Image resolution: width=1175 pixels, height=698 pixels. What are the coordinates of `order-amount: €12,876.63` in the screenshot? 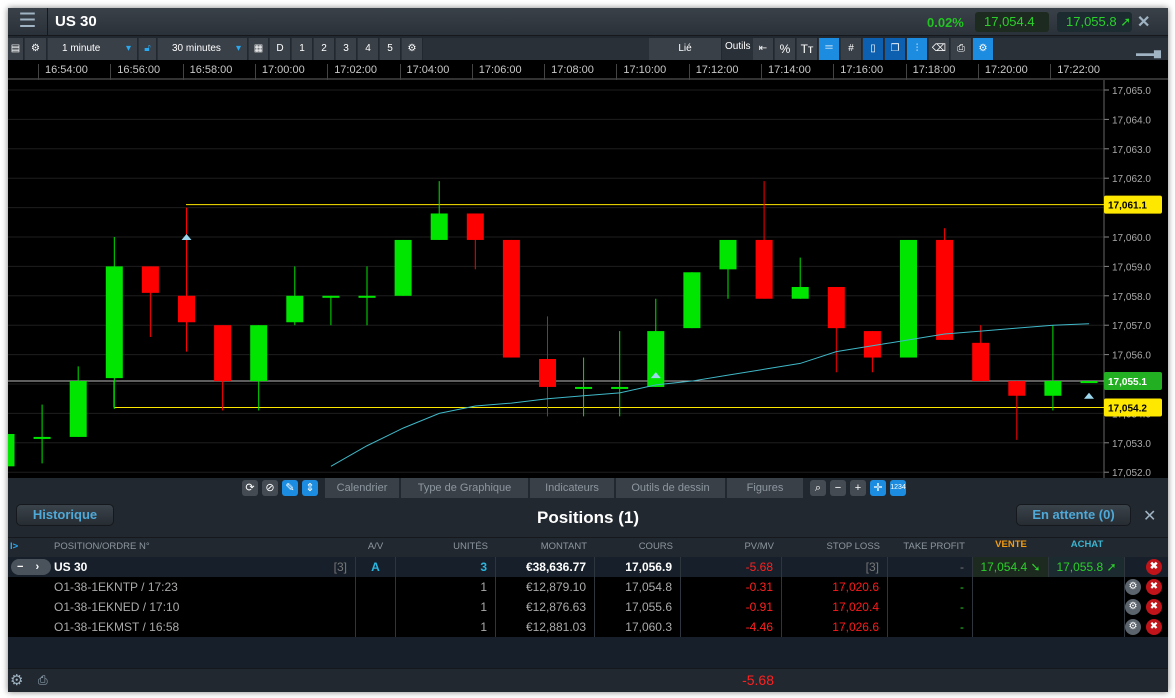 It's located at (545, 607).